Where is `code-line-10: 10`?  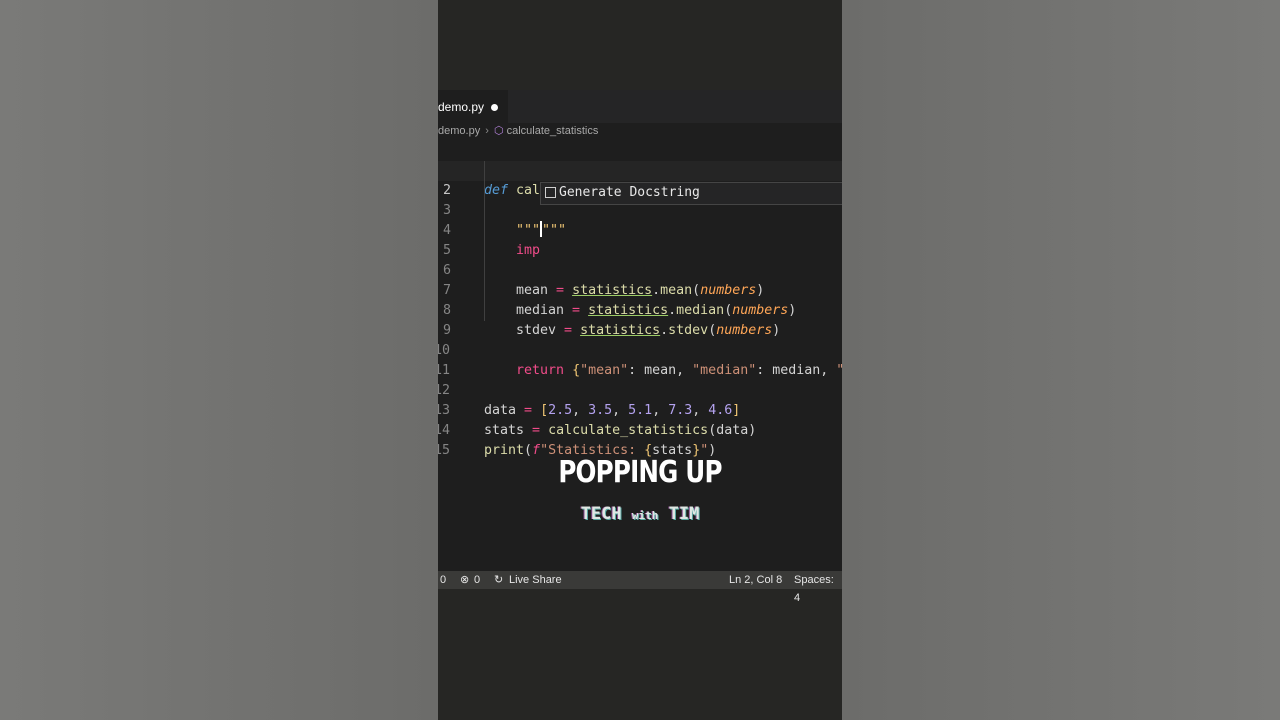 code-line-10: 10 is located at coordinates (640, 339).